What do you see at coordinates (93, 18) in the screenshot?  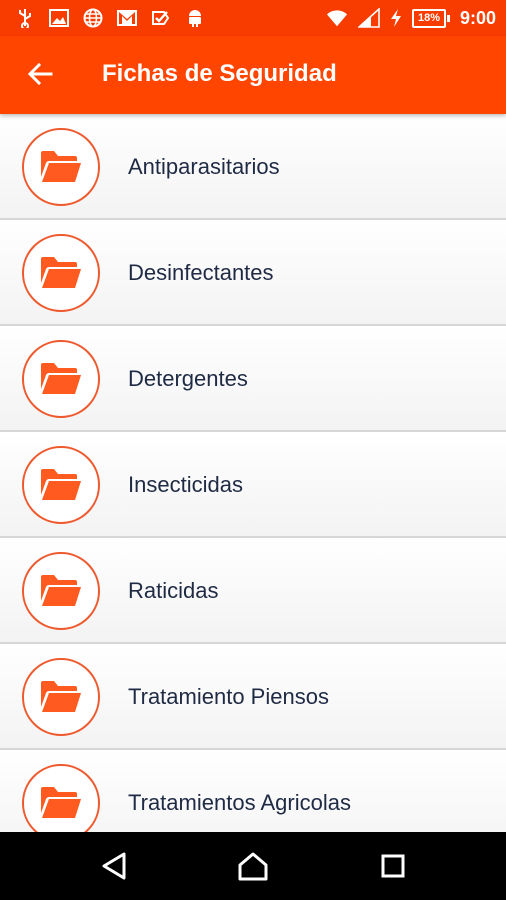 I see `globe-icon` at bounding box center [93, 18].